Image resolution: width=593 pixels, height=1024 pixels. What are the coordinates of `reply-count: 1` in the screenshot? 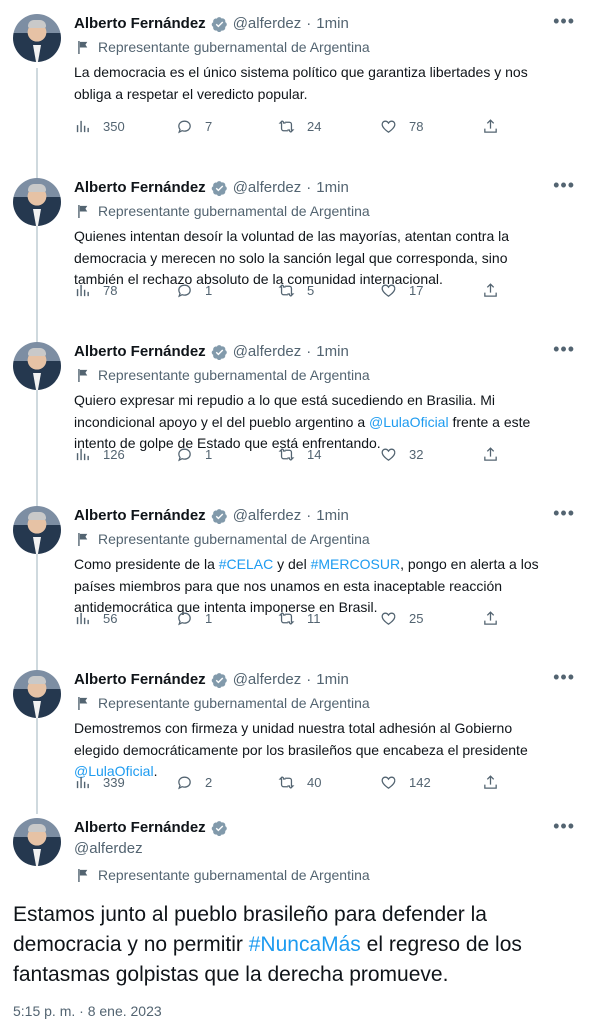 It's located at (209, 290).